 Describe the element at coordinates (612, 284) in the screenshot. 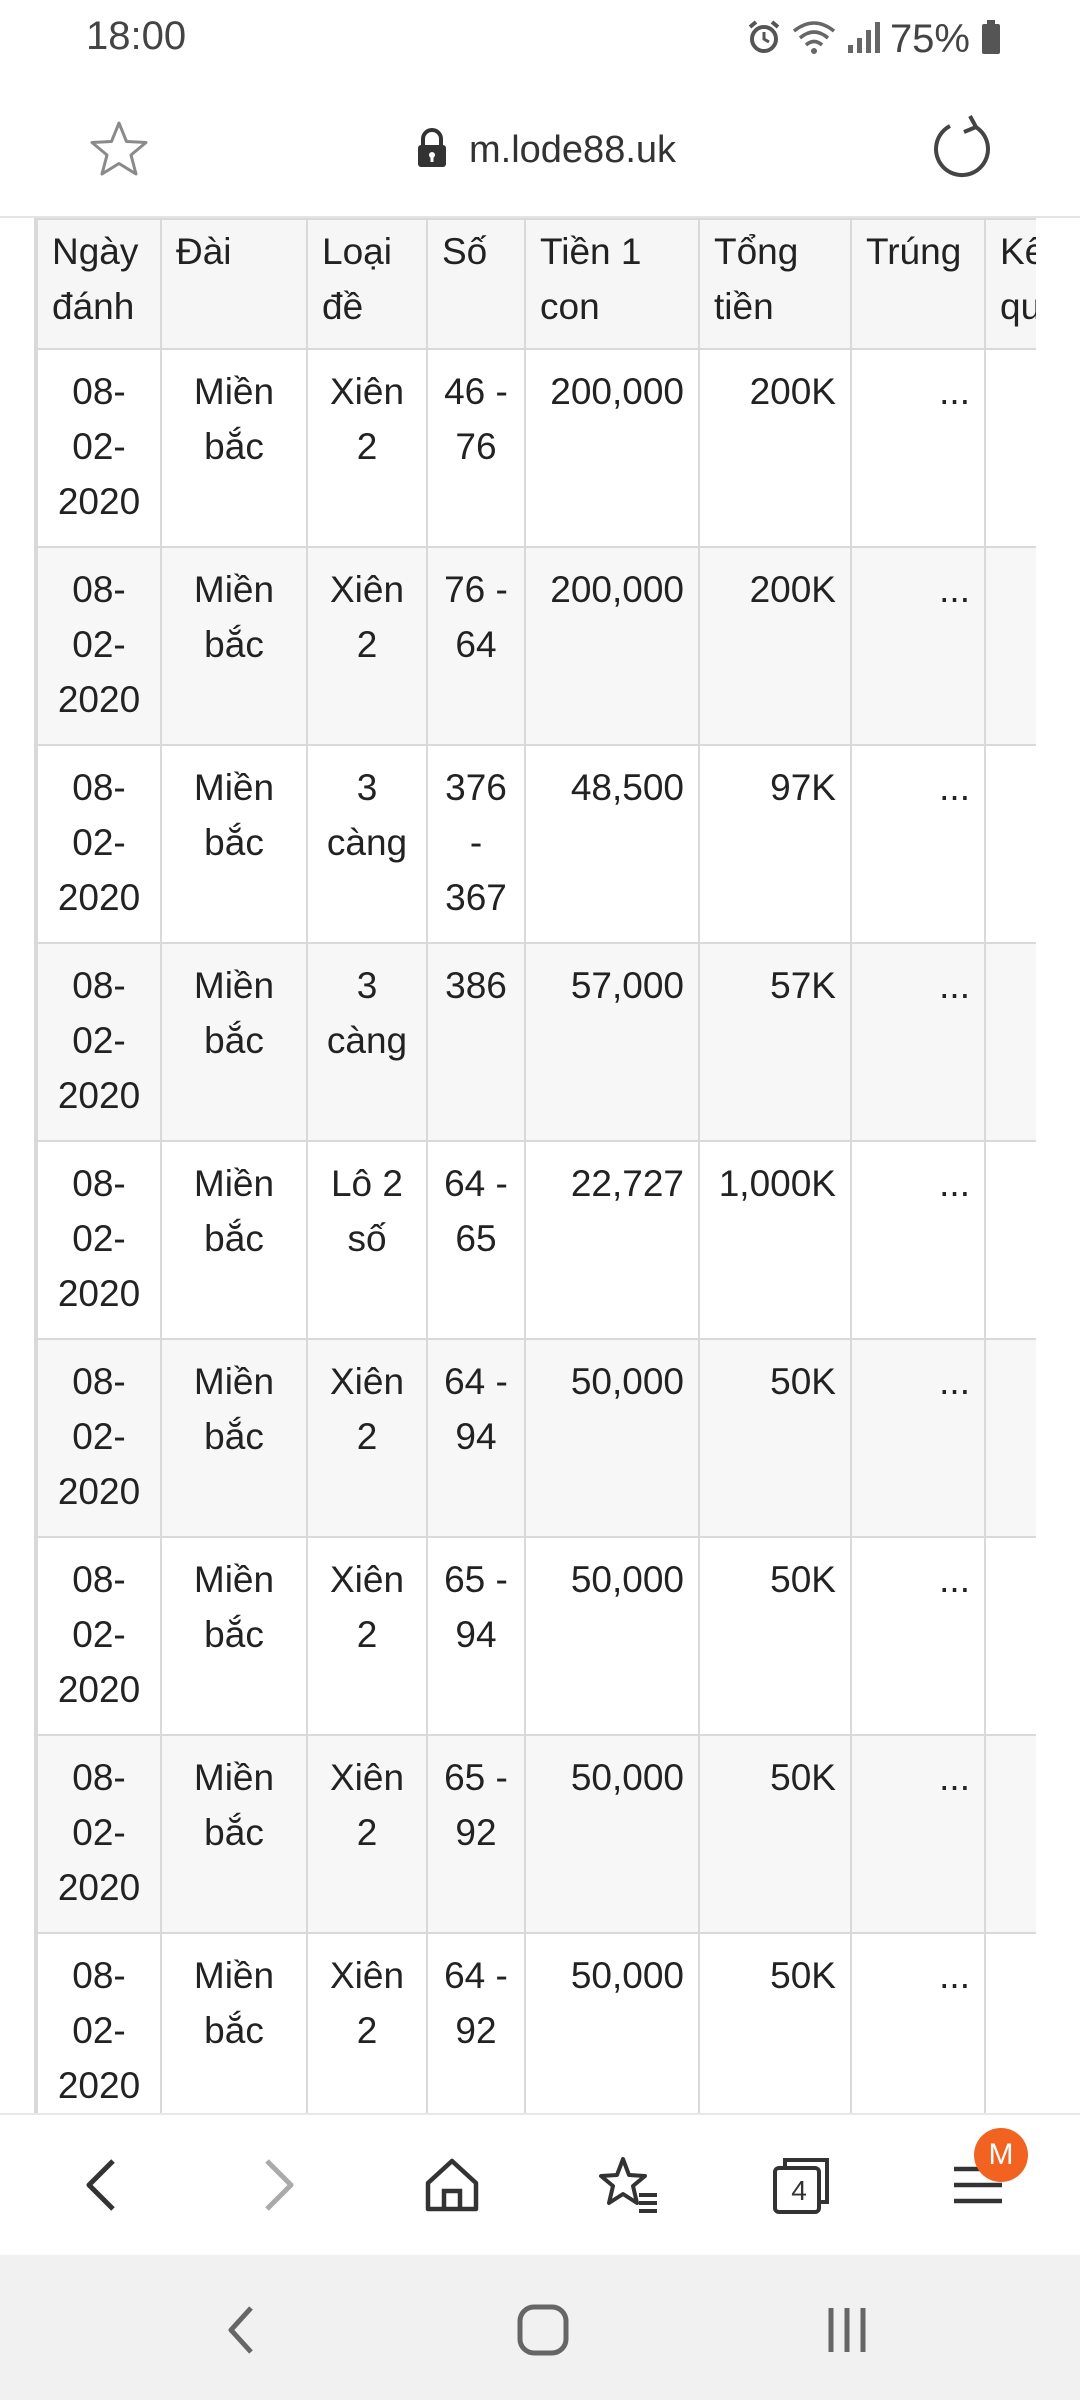

I see `header-per-unit: Tiền 1 con` at that location.